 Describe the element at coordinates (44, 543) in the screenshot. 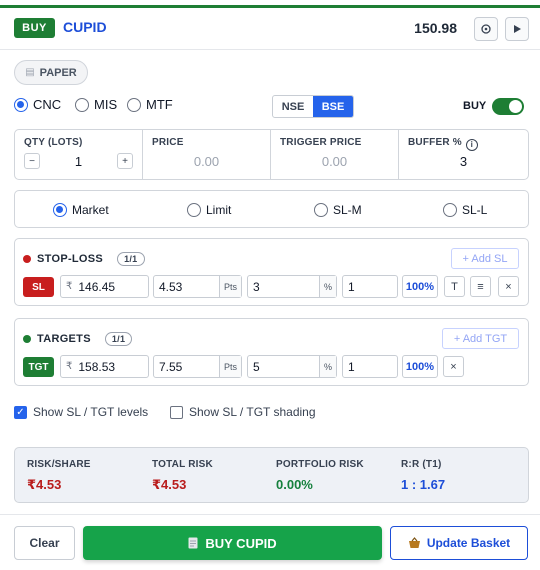

I see `clear-button: Clear` at that location.